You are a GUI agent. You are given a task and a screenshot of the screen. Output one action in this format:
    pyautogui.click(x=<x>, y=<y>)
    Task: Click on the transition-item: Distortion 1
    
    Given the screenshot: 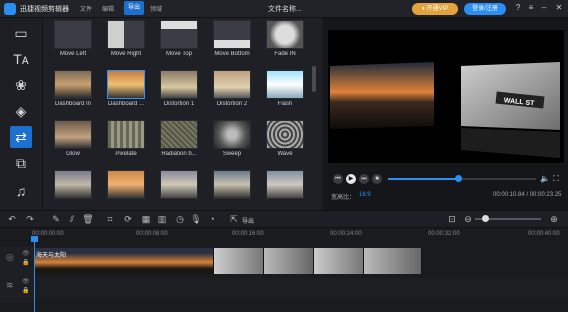 What is the action you would take?
    pyautogui.click(x=179, y=88)
    